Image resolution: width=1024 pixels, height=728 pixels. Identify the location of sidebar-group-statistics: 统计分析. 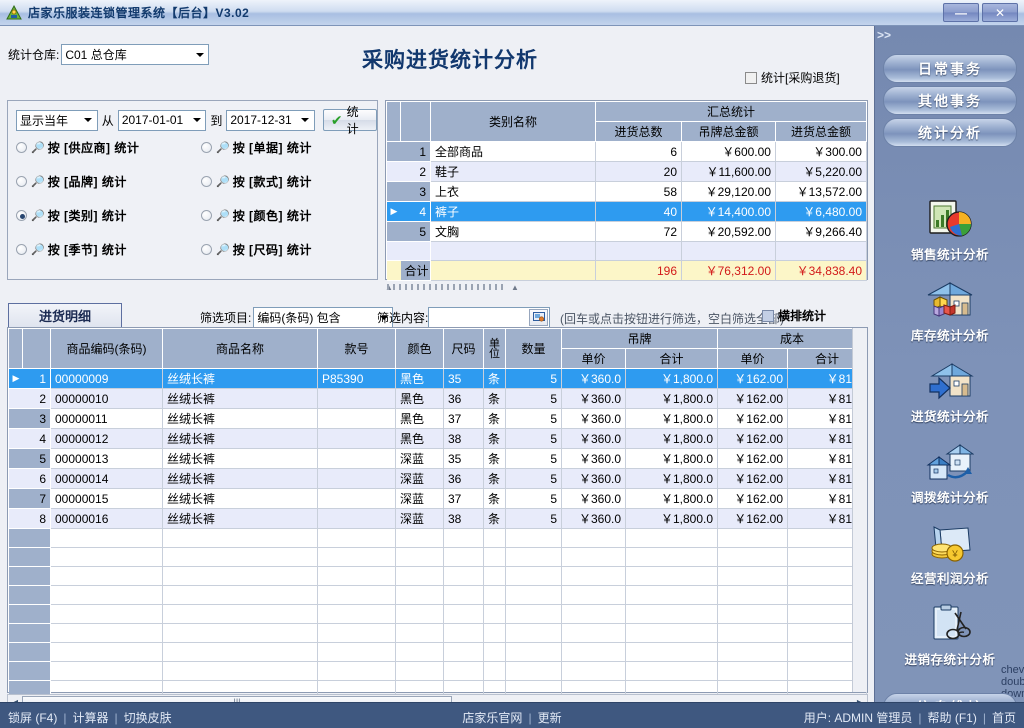
(950, 132).